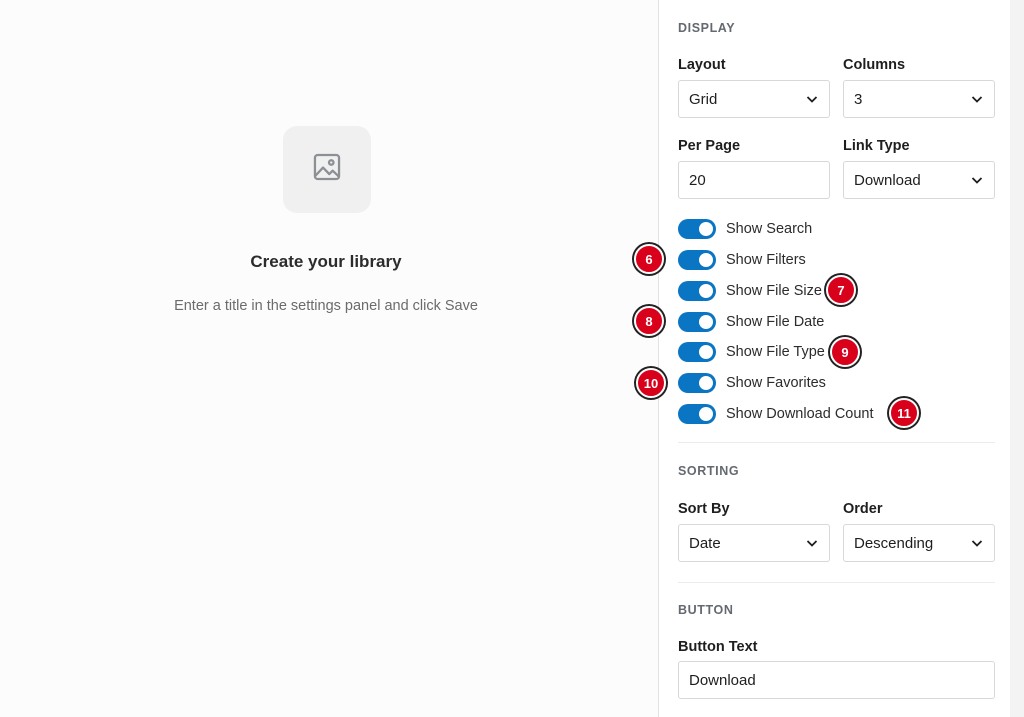 This screenshot has height=717, width=1024. I want to click on per-page-input: 20, so click(754, 180).